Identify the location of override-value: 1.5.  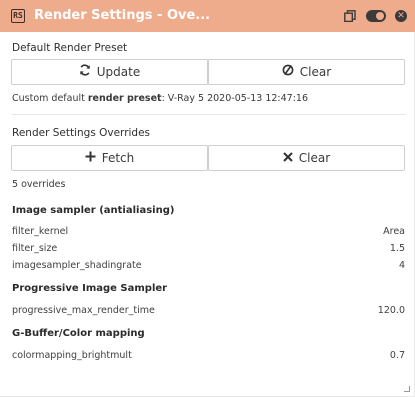
(397, 248).